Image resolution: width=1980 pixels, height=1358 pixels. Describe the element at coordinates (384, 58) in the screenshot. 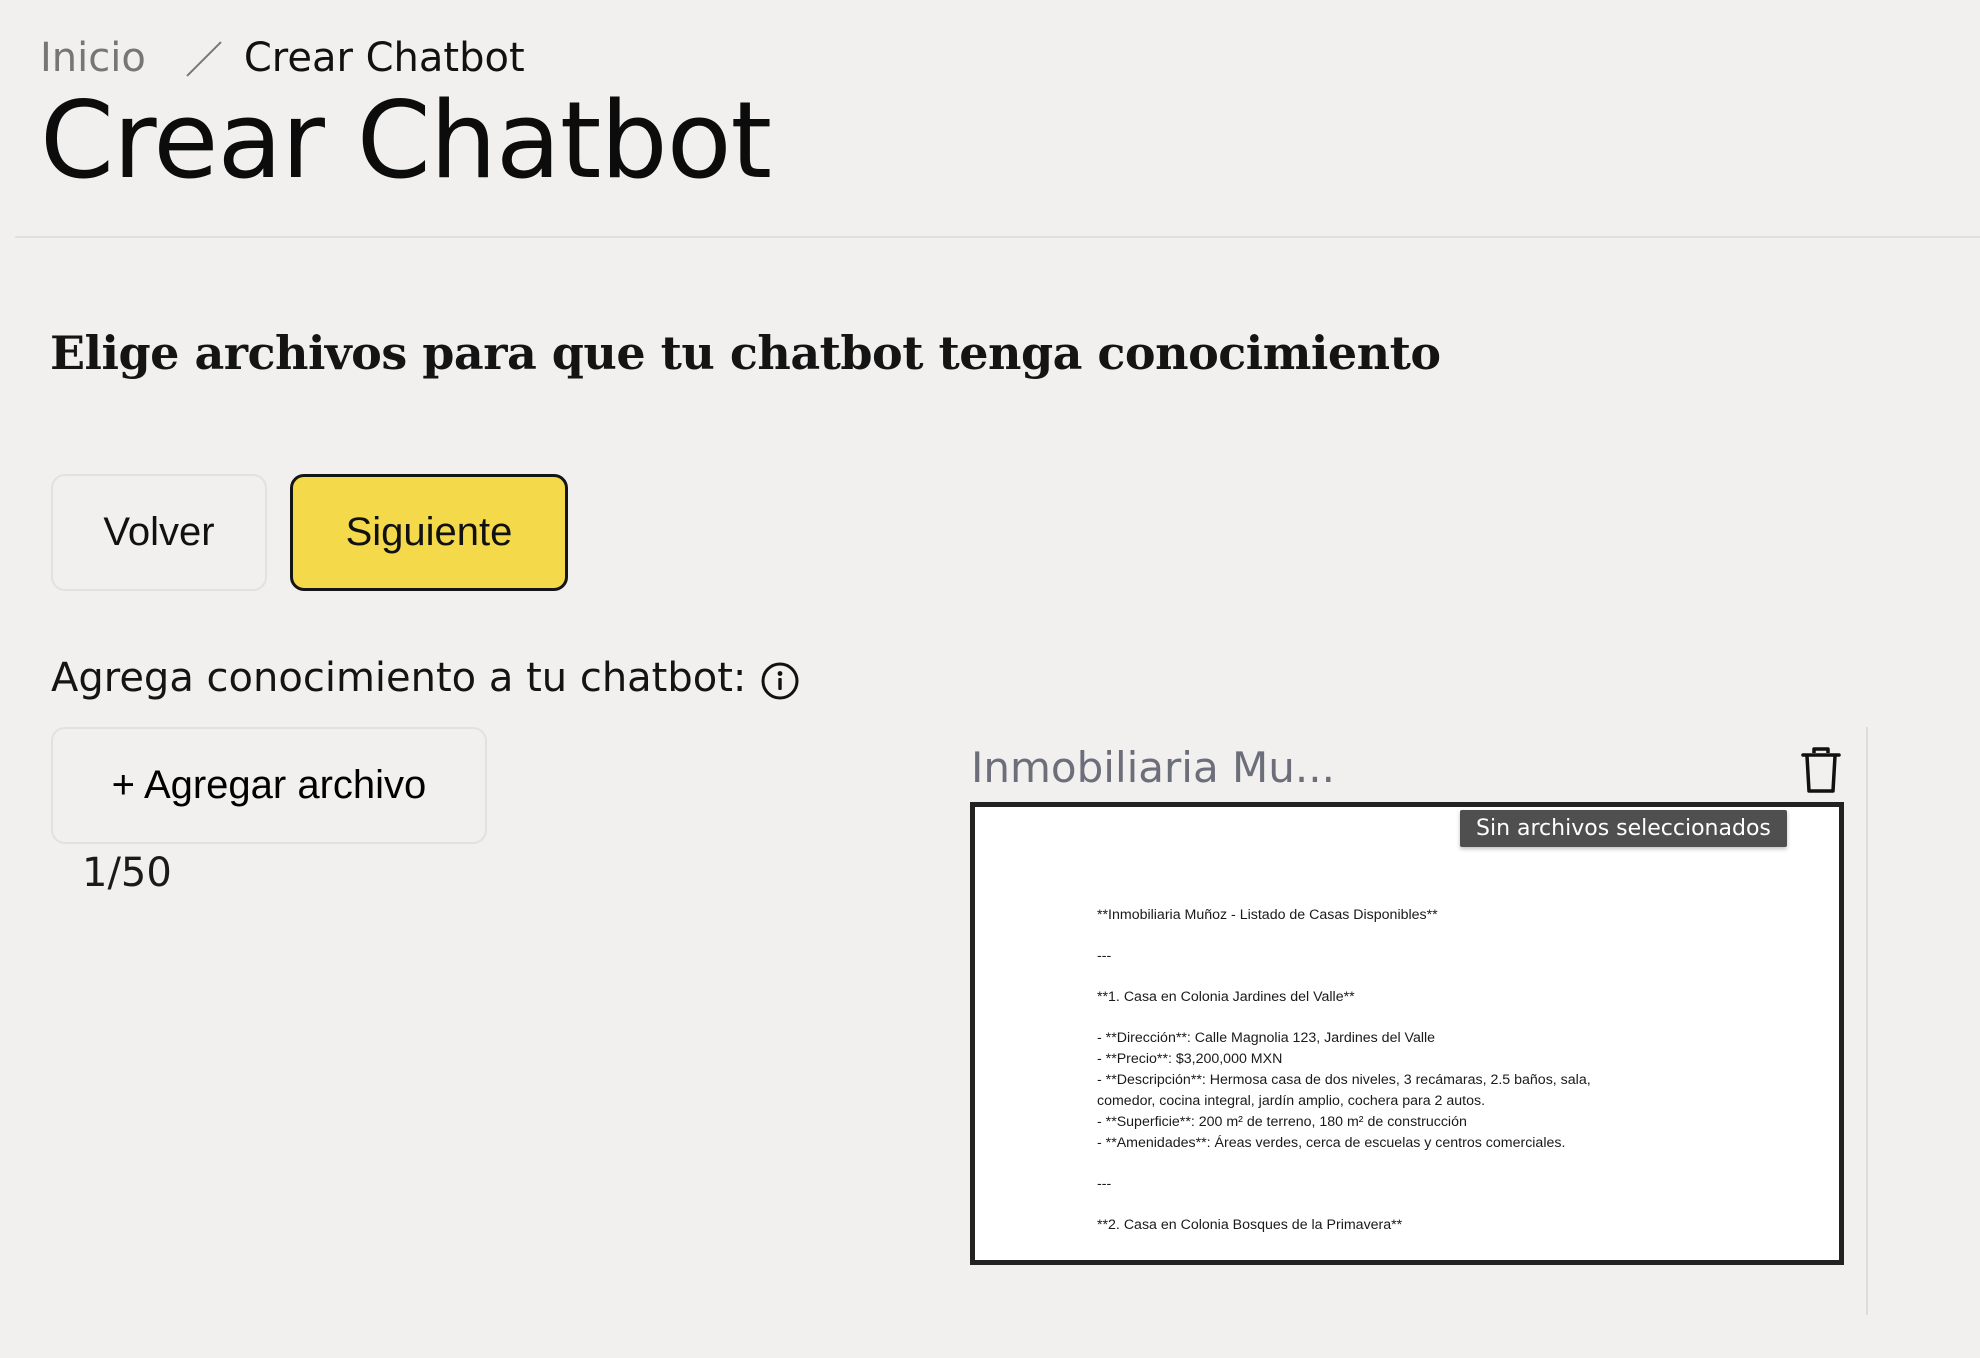

I see `breadcrumb-current: Crear Chatbot` at that location.